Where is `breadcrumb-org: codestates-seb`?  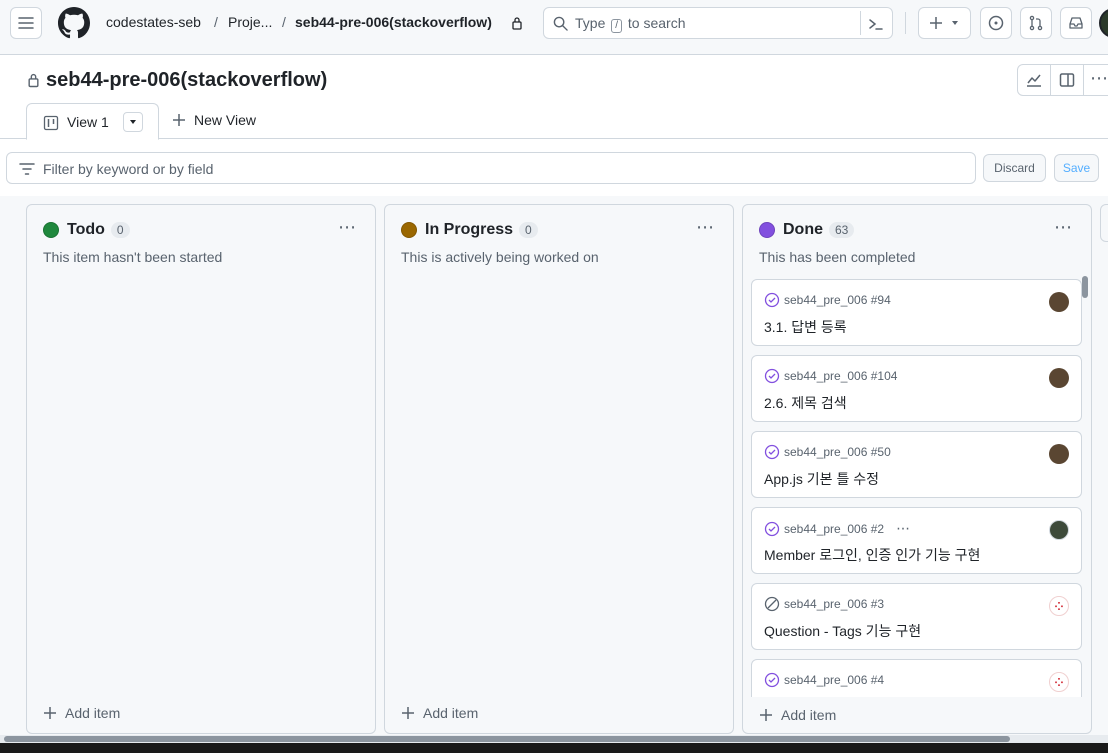 breadcrumb-org: codestates-seb is located at coordinates (153, 22).